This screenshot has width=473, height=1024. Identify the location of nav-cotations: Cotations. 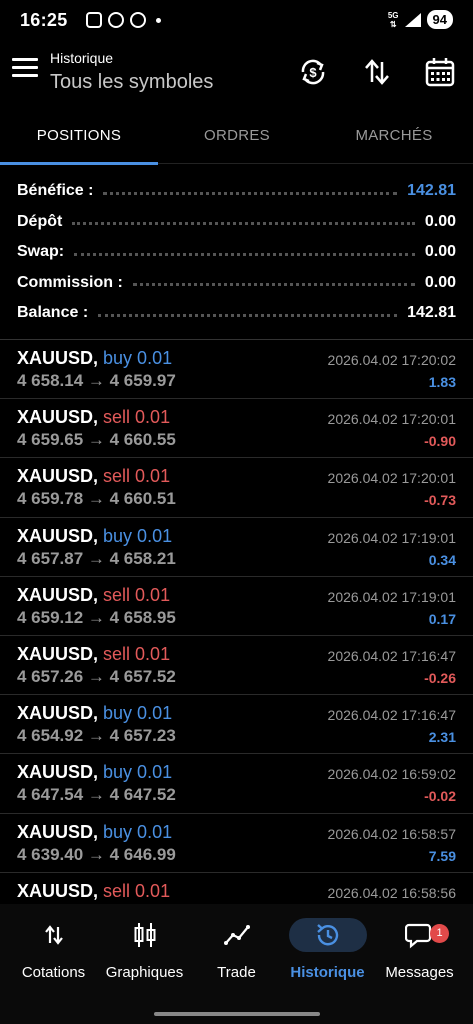
(53, 949).